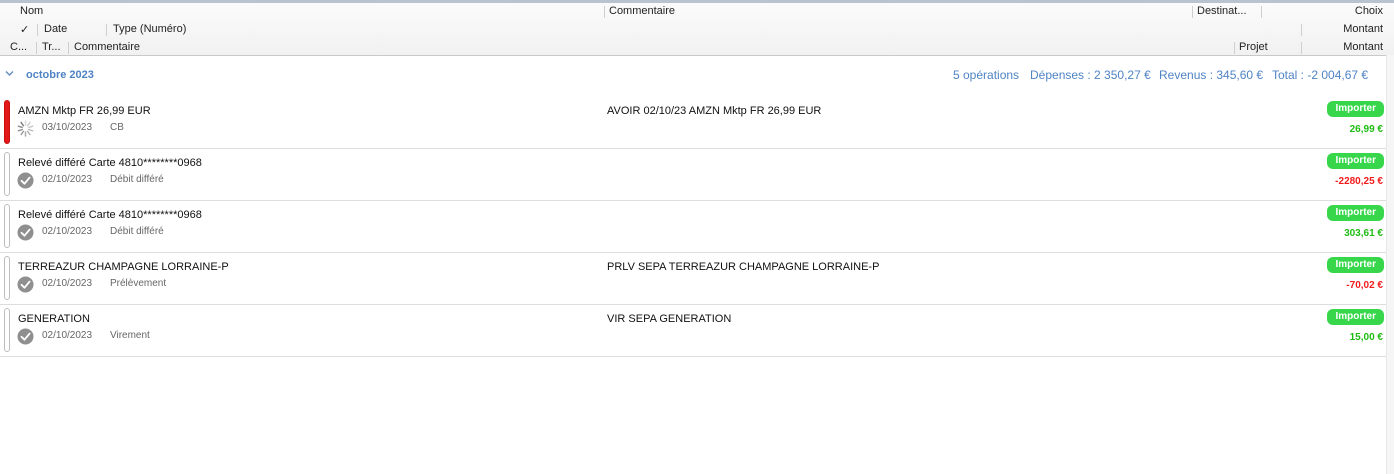 This screenshot has width=1394, height=474. Describe the element at coordinates (714, 111) in the screenshot. I see `transaction-comment: AVOIR 02/10/23 AMZN Mktp FR 26,99 EUR` at that location.